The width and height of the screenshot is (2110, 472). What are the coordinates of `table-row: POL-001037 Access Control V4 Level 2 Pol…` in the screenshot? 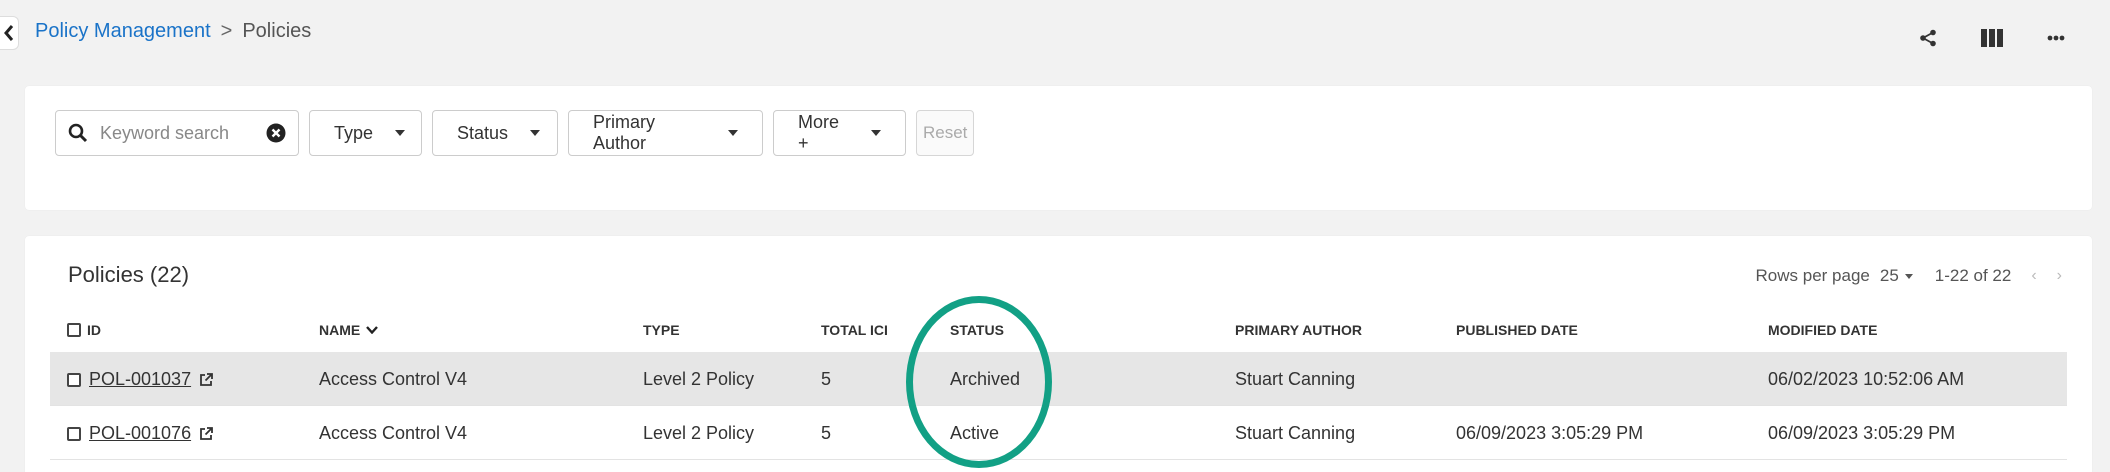 It's located at (1058, 379).